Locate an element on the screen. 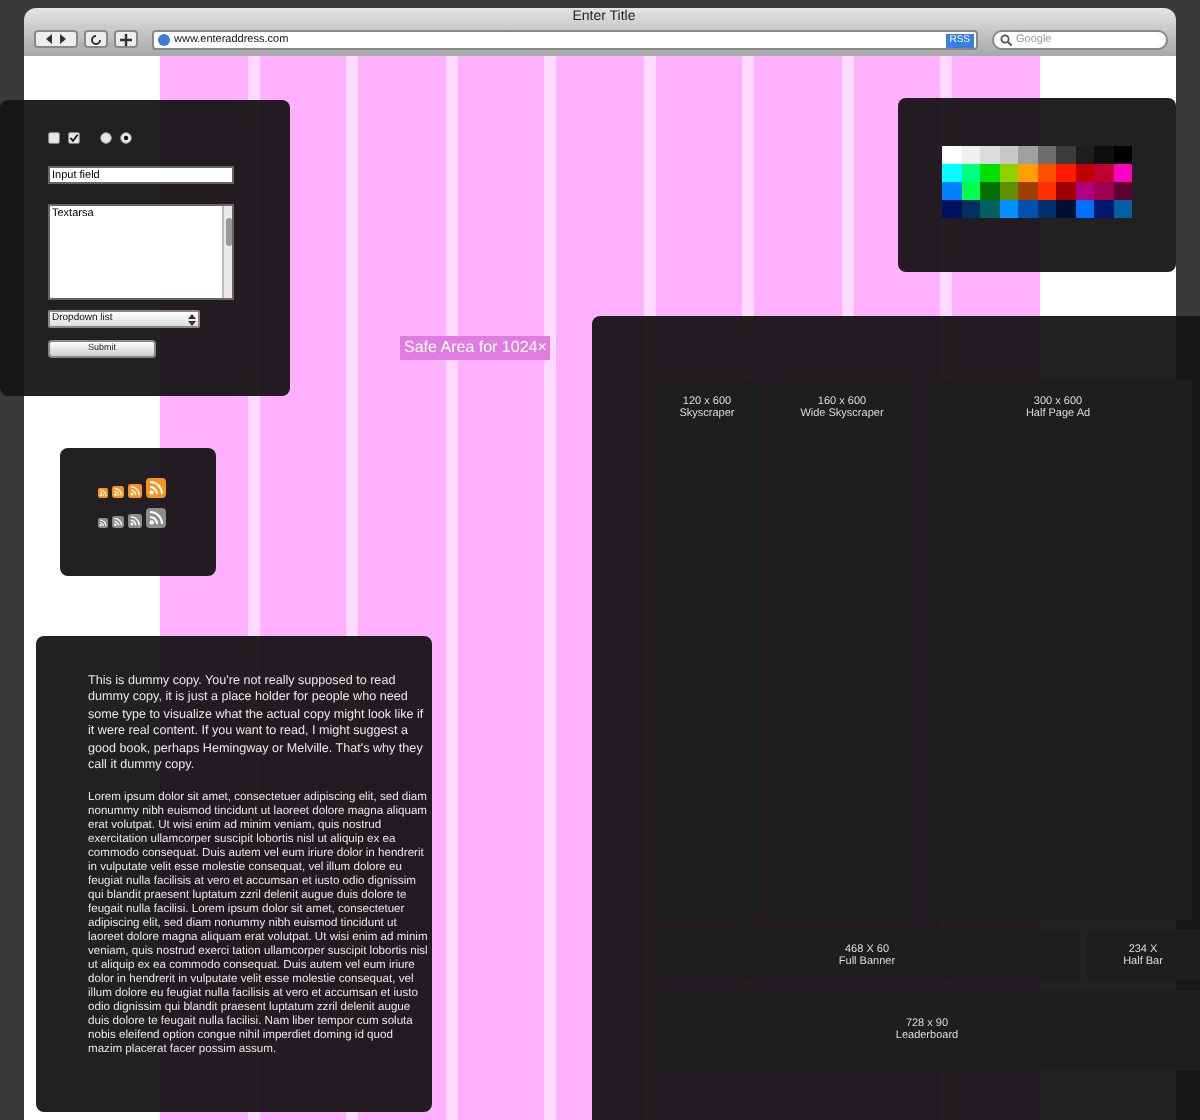 This screenshot has width=1200, height=1120. search-icon is located at coordinates (1006, 40).